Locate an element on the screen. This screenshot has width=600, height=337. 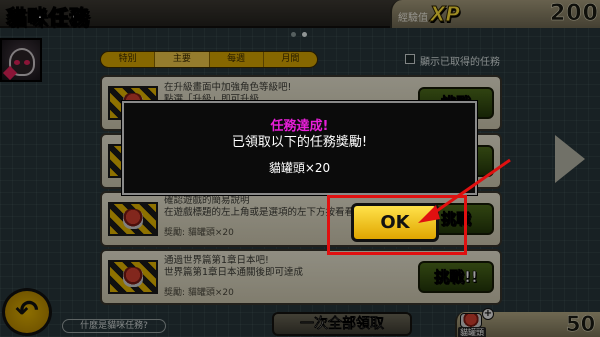
mission-row-4-reward: 獎勵: 貓罐頭×20 is located at coordinates (199, 293).